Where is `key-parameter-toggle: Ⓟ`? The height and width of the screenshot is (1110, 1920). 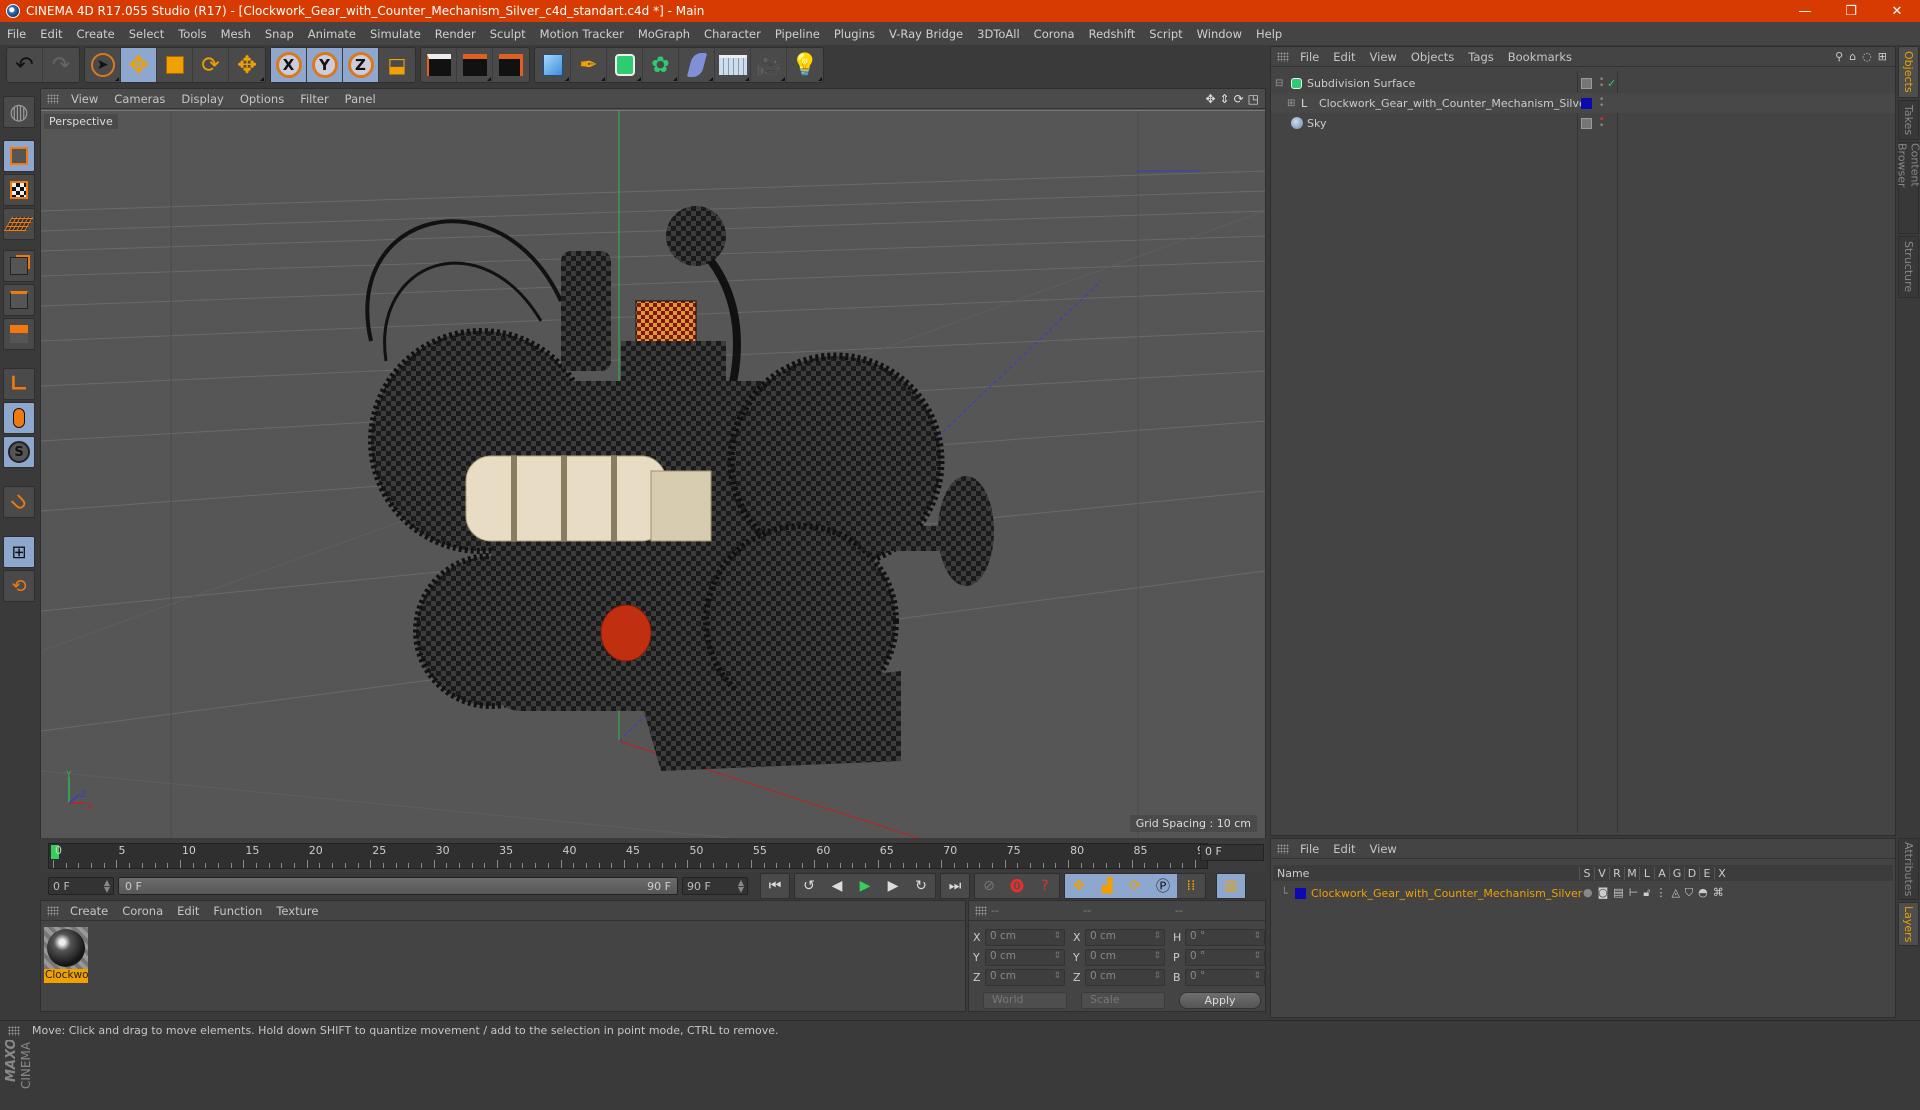 key-parameter-toggle: Ⓟ is located at coordinates (1163, 886).